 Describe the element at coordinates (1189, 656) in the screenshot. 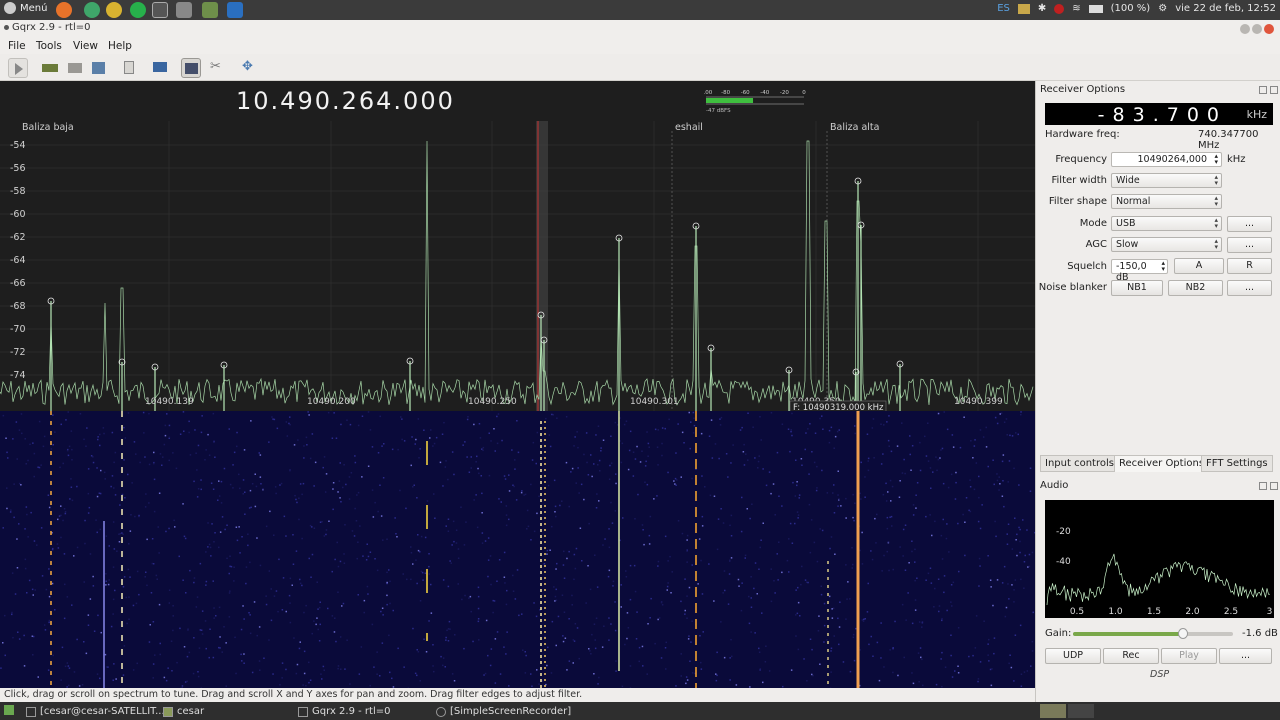

I see `play-button: Play` at that location.